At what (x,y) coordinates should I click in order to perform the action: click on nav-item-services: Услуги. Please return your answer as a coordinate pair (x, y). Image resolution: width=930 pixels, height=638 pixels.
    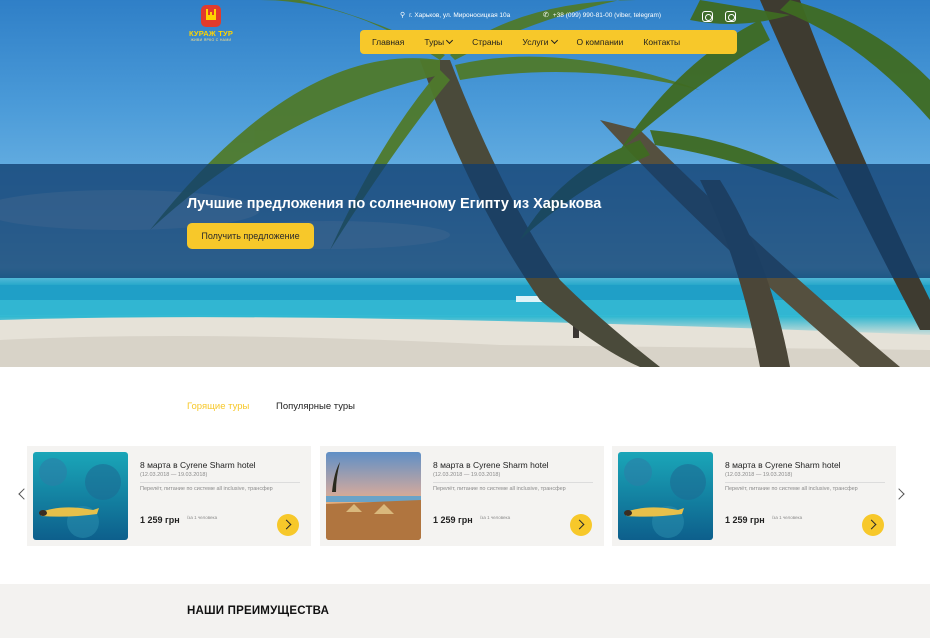
    Looking at the image, I should click on (540, 41).